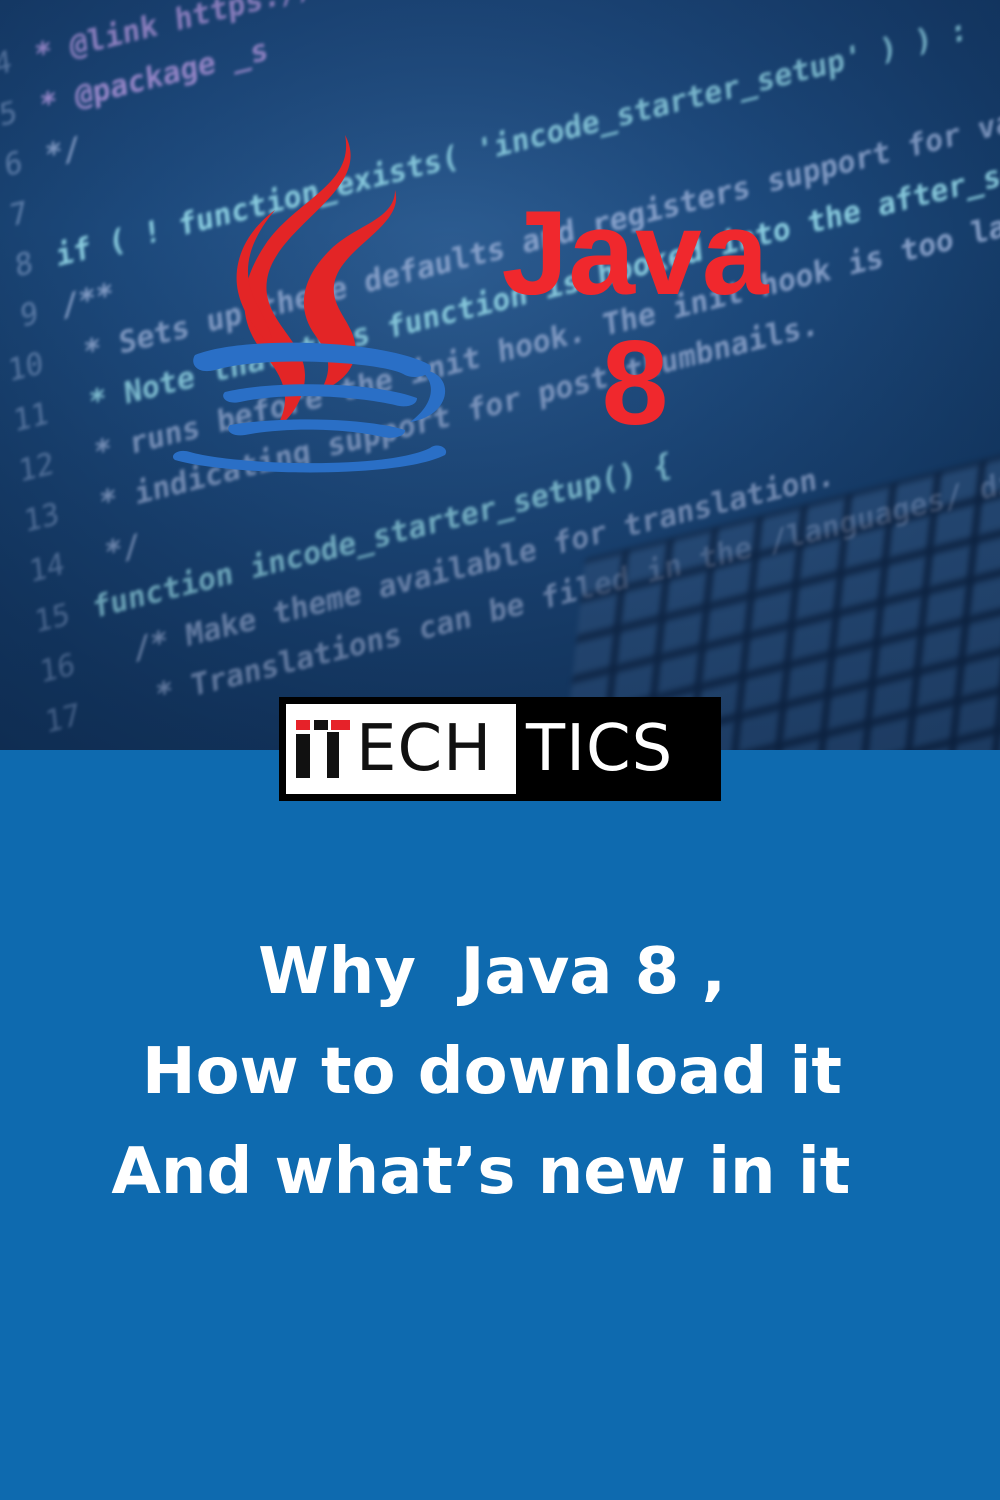 The width and height of the screenshot is (1000, 1500). Describe the element at coordinates (492, 972) in the screenshot. I see `headline-line-1: Why Java 8 ,` at that location.